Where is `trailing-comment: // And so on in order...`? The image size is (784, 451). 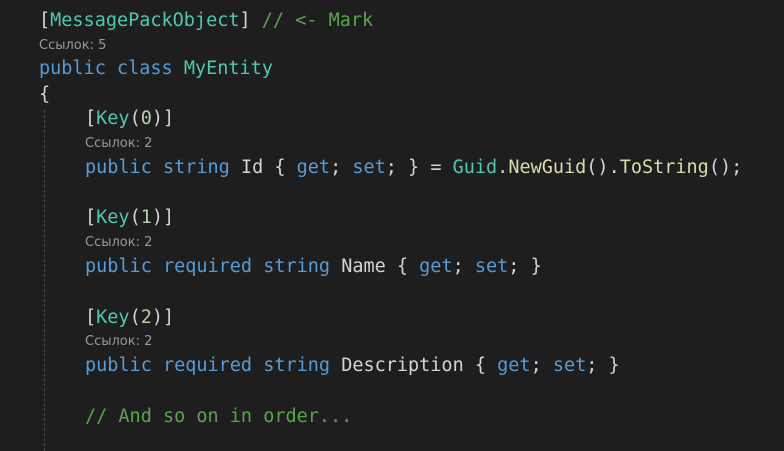
trailing-comment: // And so on in order... is located at coordinates (219, 416).